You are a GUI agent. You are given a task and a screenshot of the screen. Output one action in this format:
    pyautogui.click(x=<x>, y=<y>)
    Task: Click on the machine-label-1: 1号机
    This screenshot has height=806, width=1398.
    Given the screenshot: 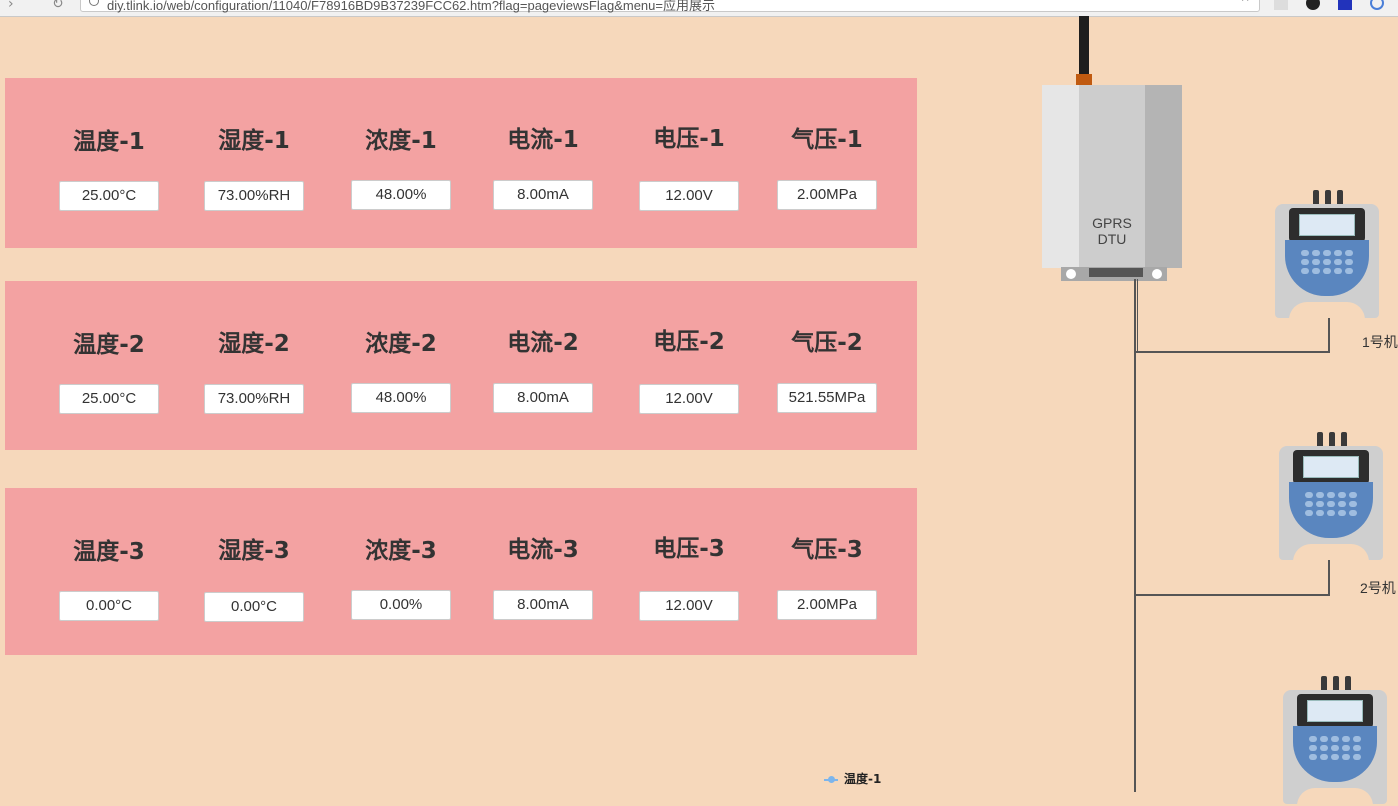 What is the action you would take?
    pyautogui.click(x=1380, y=342)
    